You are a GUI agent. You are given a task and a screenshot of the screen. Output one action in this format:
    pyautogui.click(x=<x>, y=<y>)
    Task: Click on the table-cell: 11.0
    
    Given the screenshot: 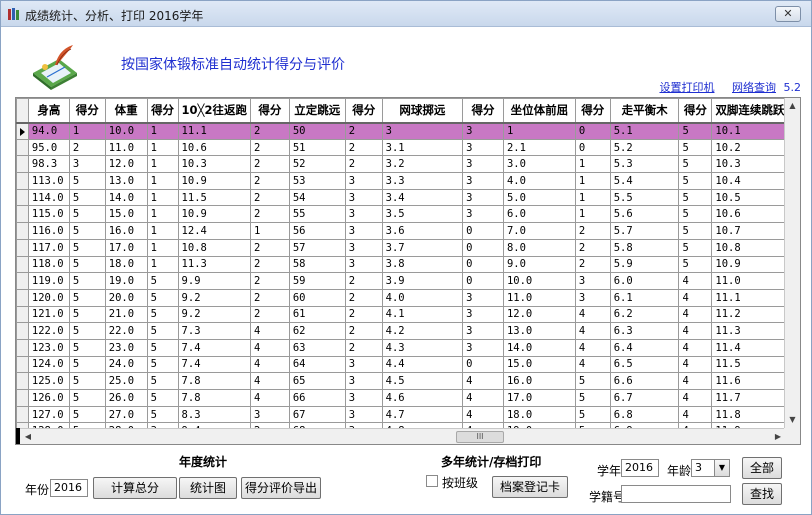 What is the action you would take?
    pyautogui.click(x=126, y=147)
    